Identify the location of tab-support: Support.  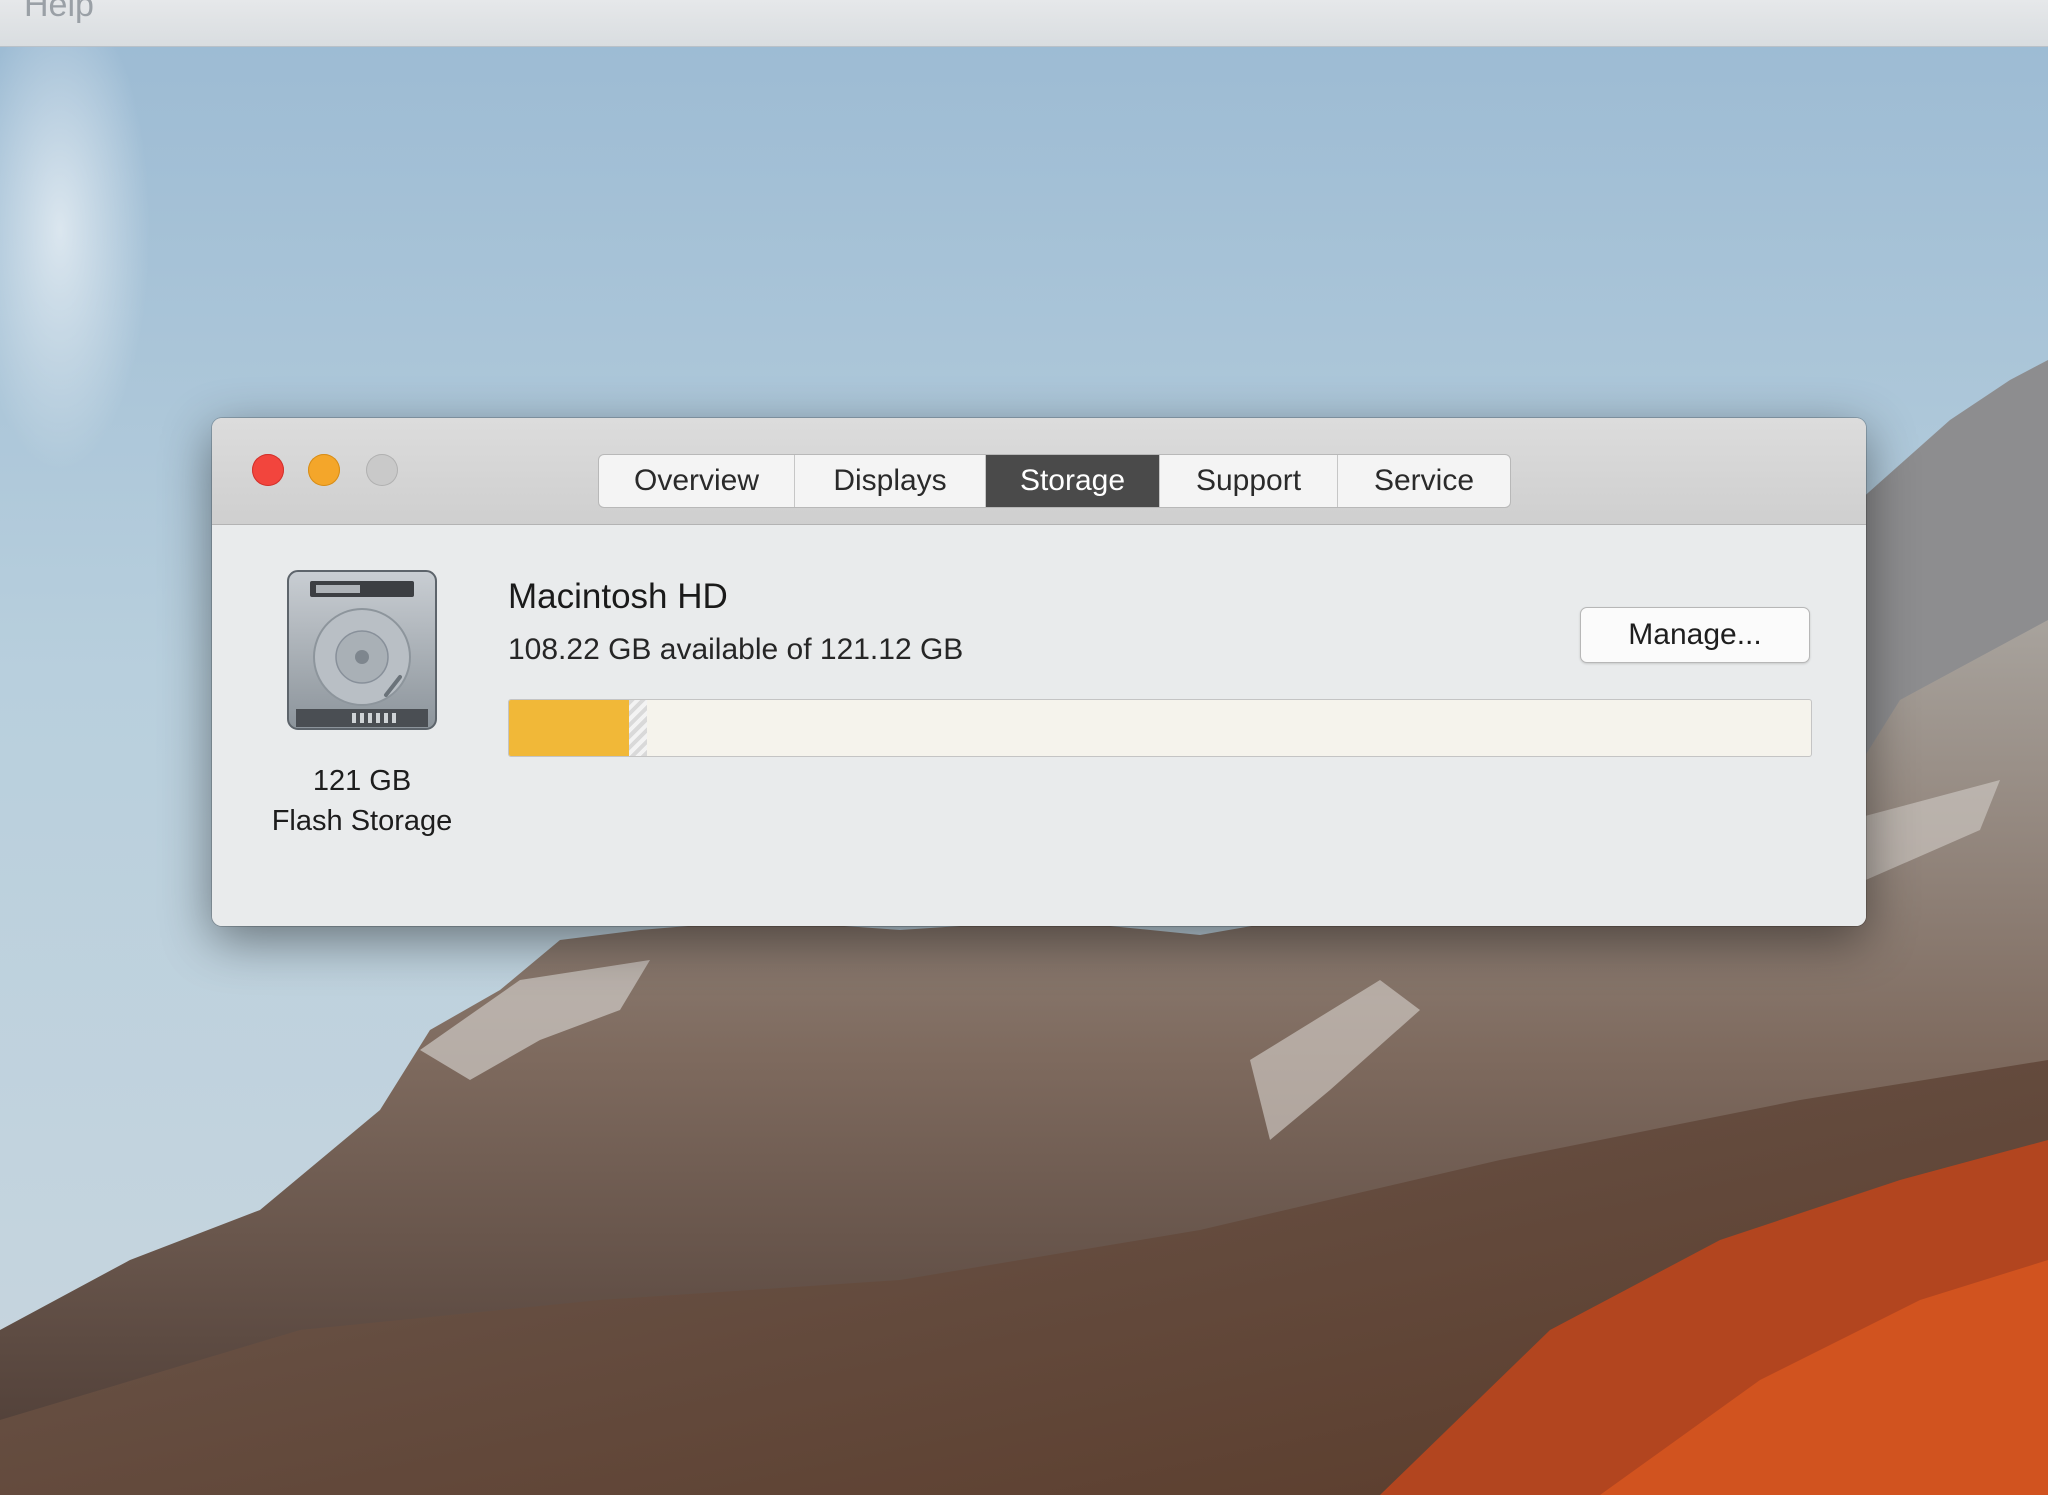
(1249, 481).